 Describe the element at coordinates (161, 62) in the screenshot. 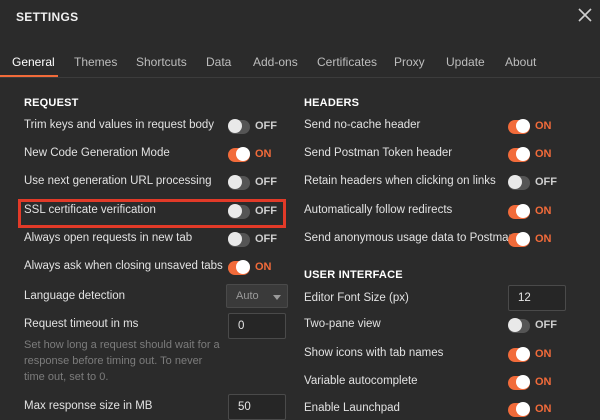

I see `tab-shortcuts: Shortcuts` at that location.